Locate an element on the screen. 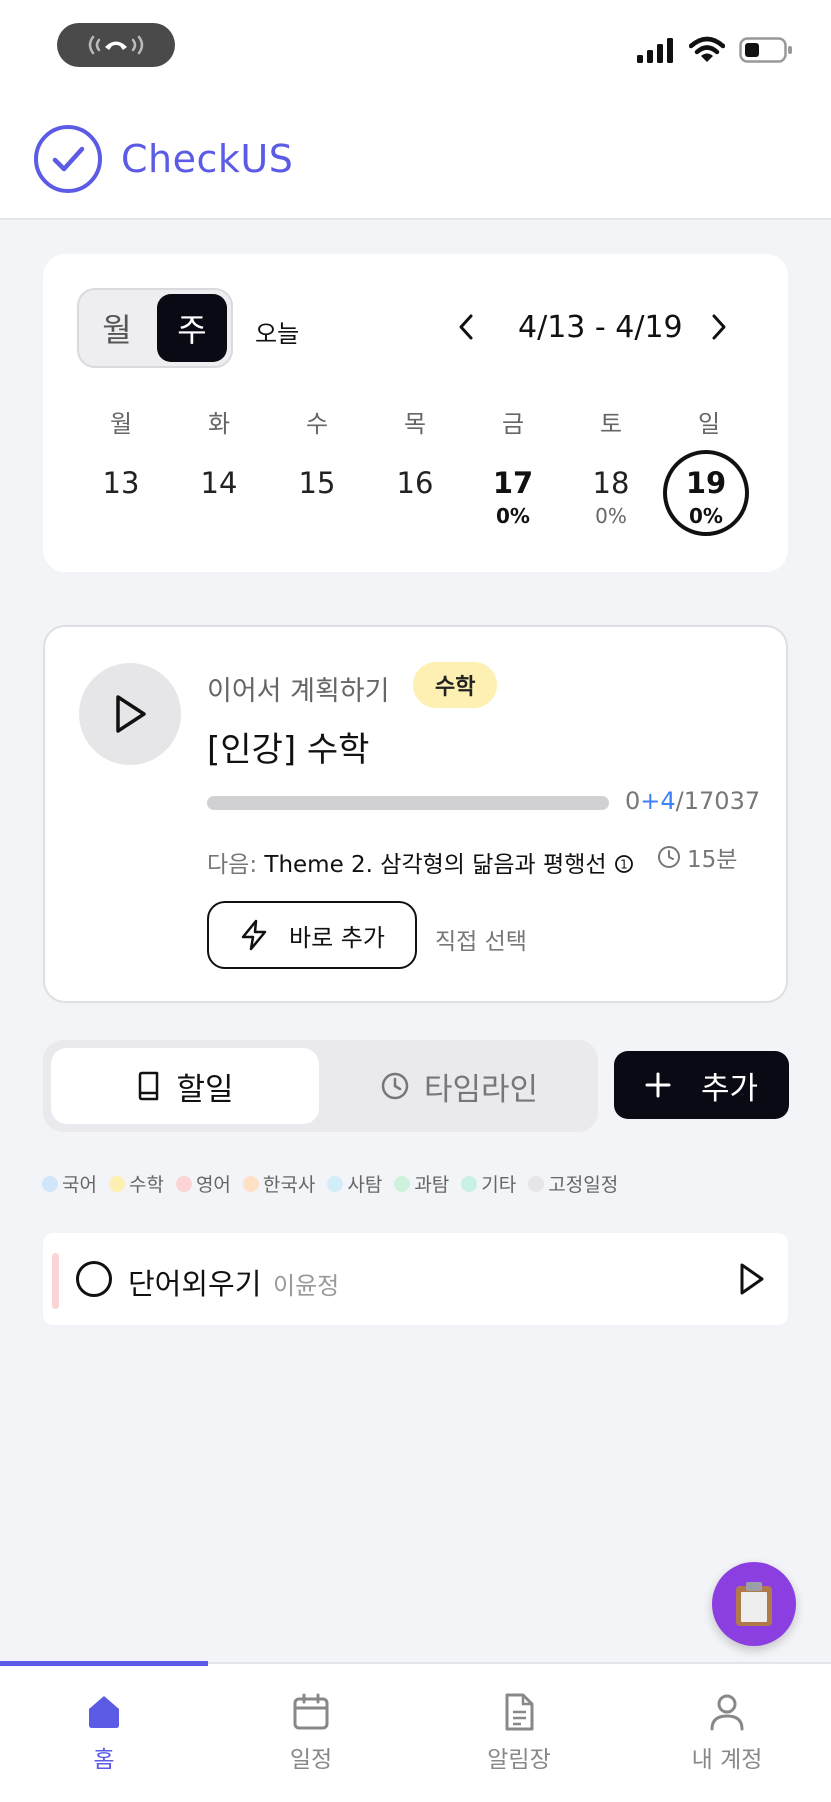  legend-item: 사탐 is located at coordinates (354, 1183).